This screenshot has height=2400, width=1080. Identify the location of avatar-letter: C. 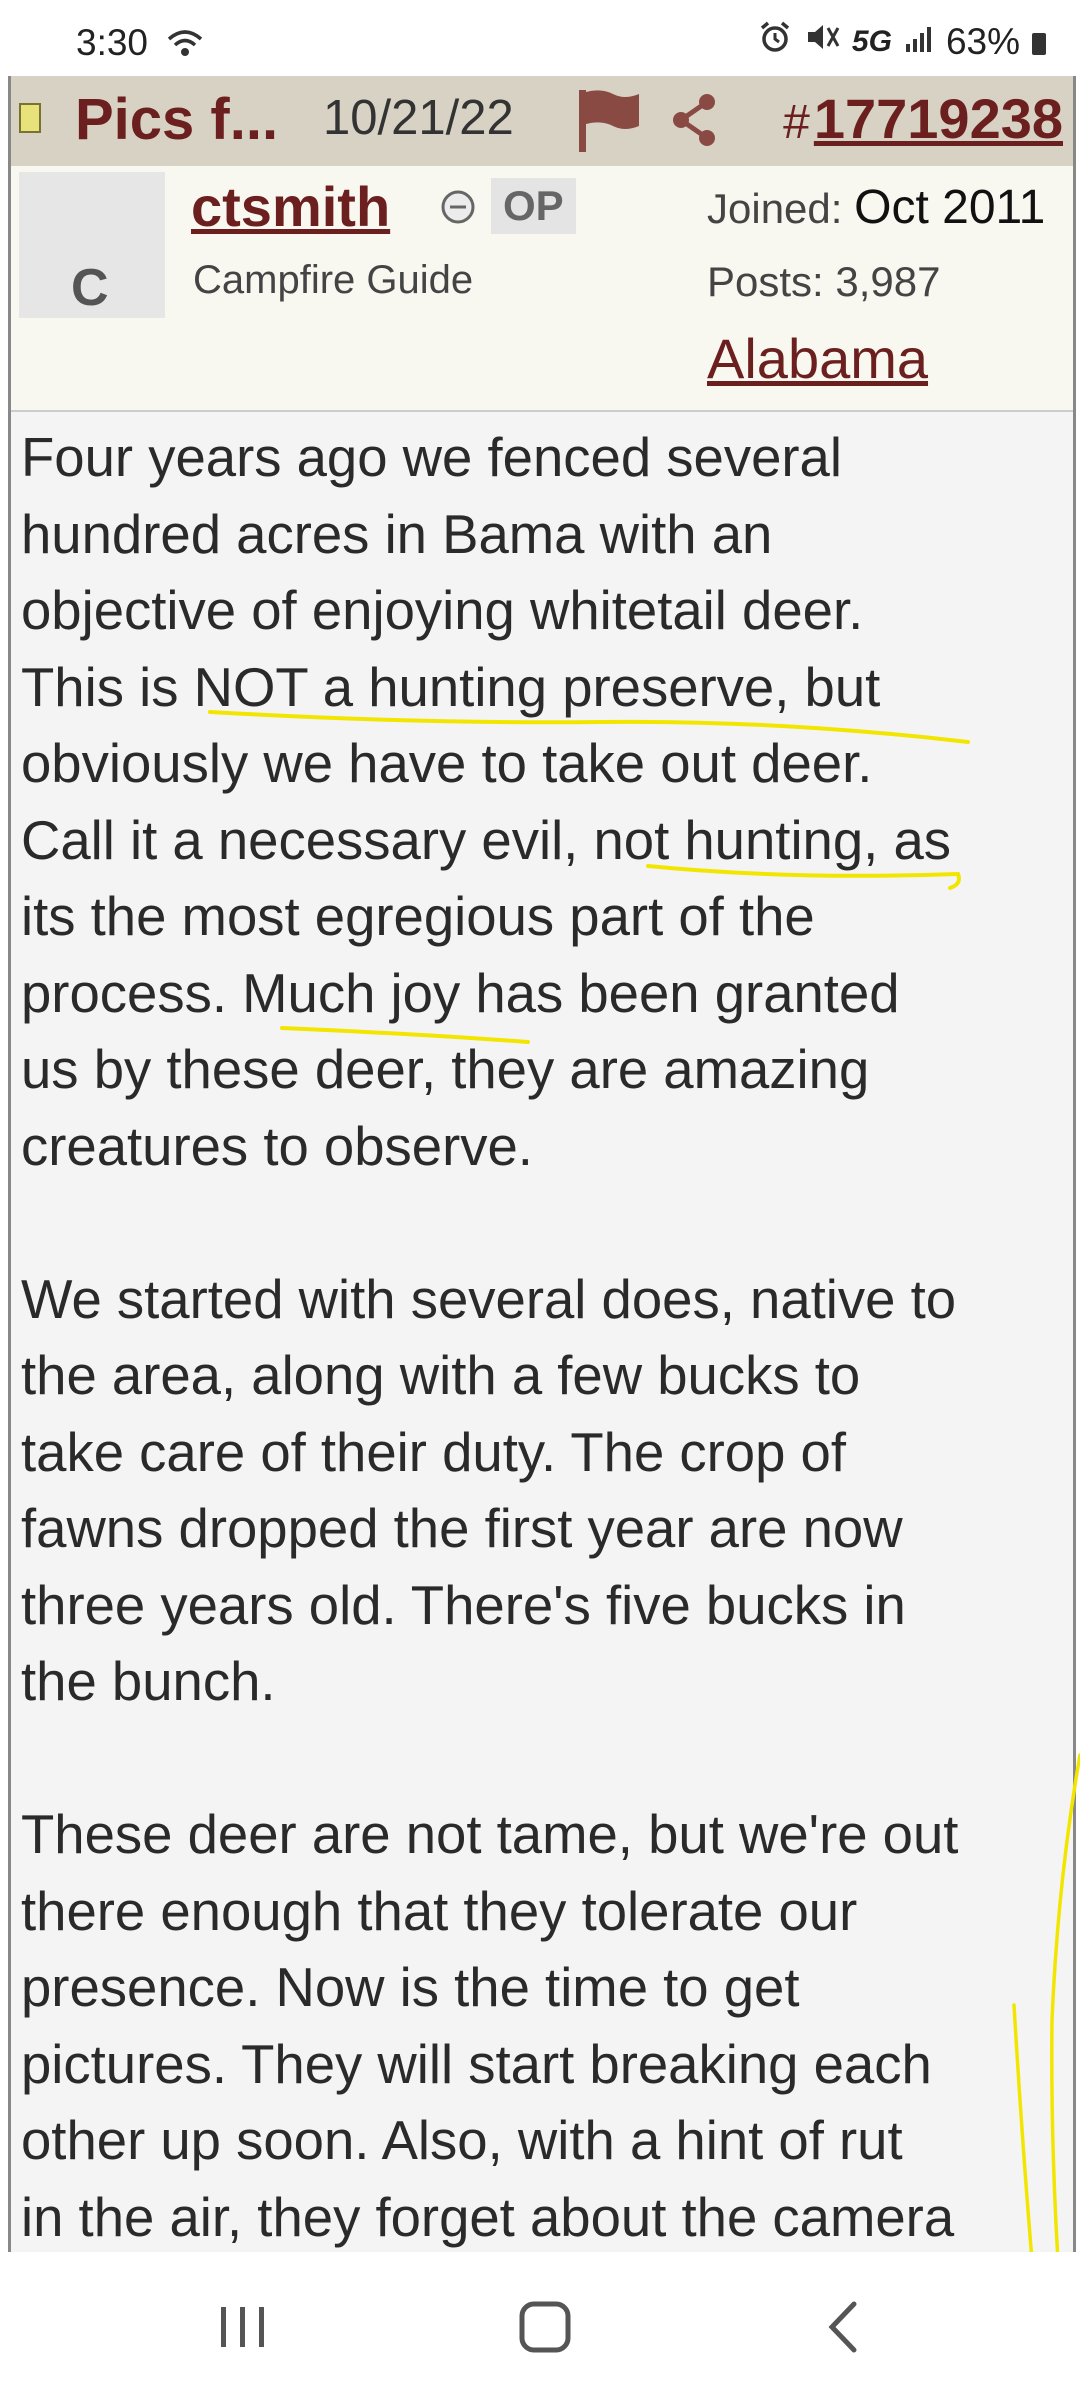
(90, 288).